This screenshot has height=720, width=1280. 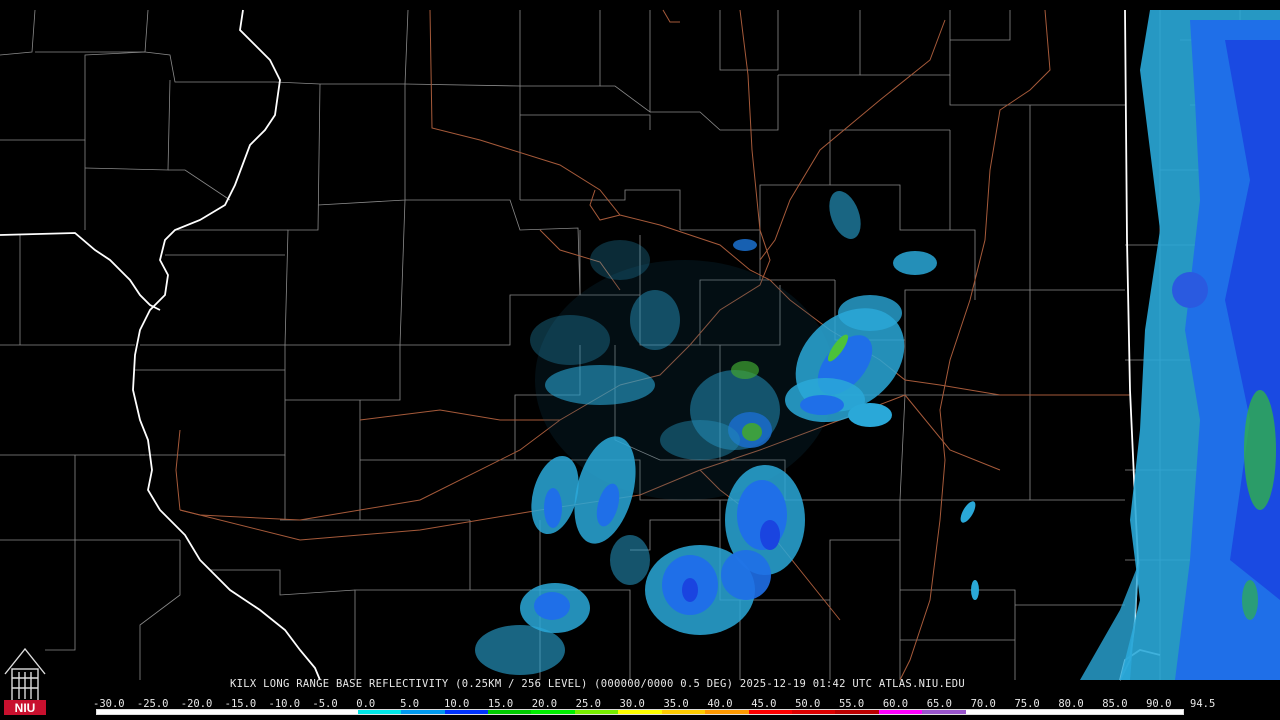 I want to click on scale-label: 94.5, so click(x=1203, y=704).